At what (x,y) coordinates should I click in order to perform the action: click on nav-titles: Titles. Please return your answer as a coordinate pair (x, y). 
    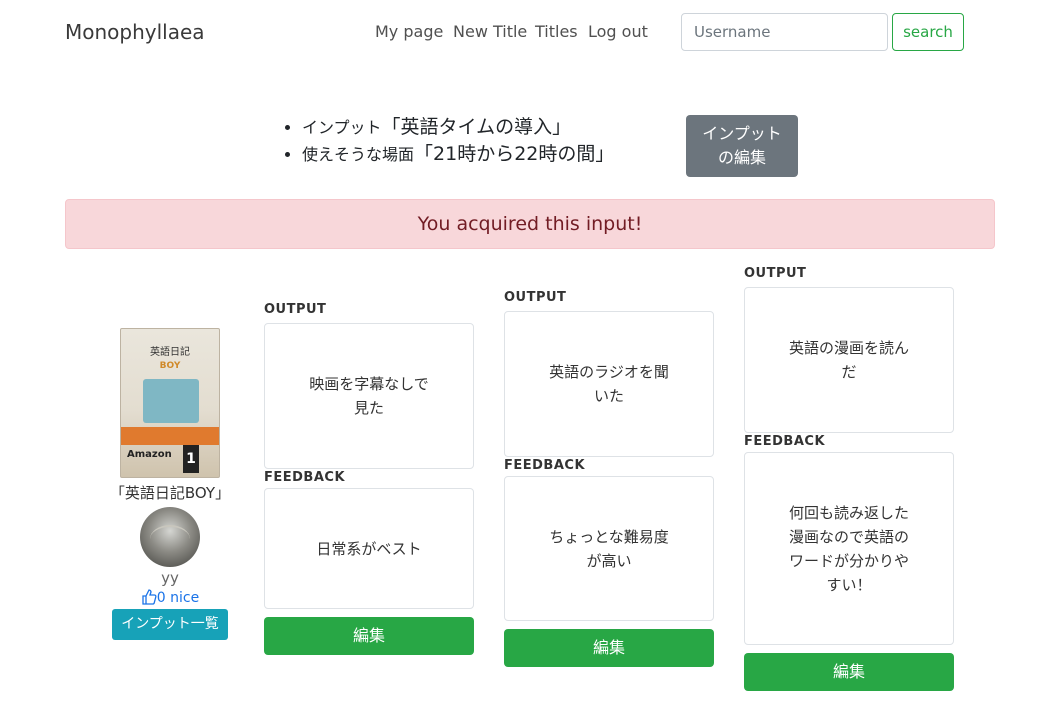
    Looking at the image, I should click on (556, 31).